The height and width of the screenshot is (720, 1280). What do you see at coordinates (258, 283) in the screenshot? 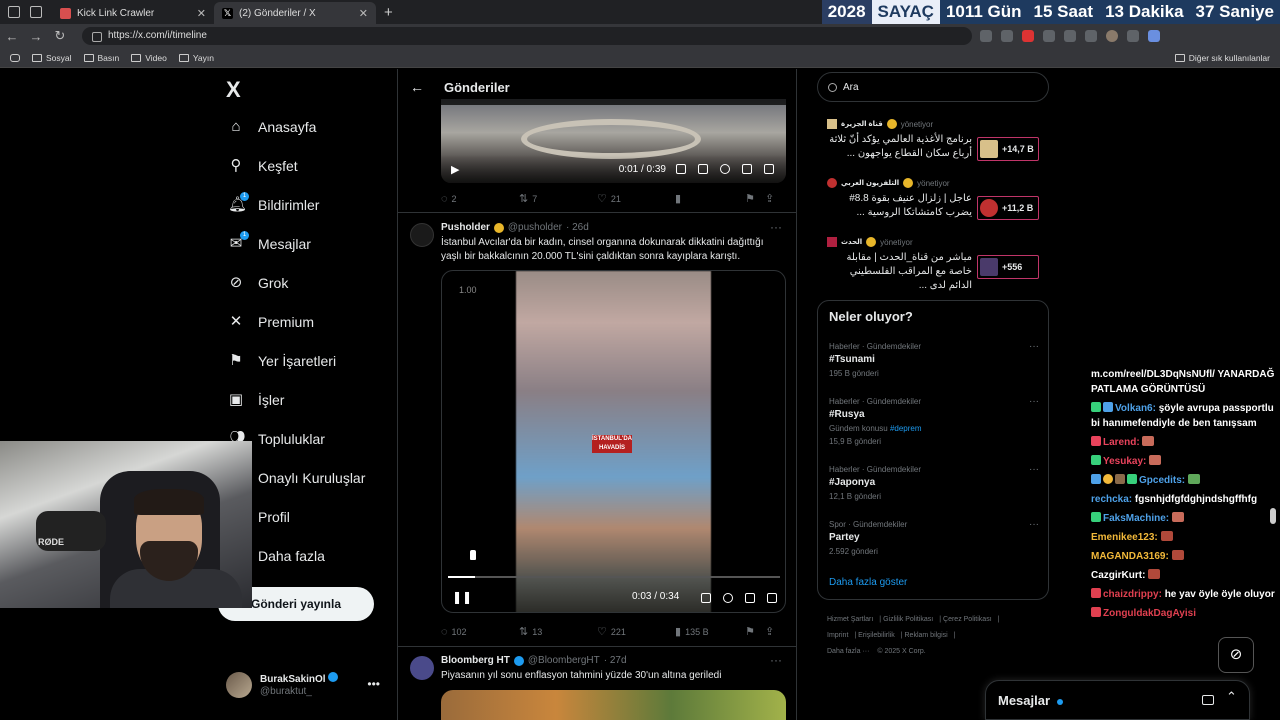
I see `sidebar-item-grok: ⊘ Grok` at bounding box center [258, 283].